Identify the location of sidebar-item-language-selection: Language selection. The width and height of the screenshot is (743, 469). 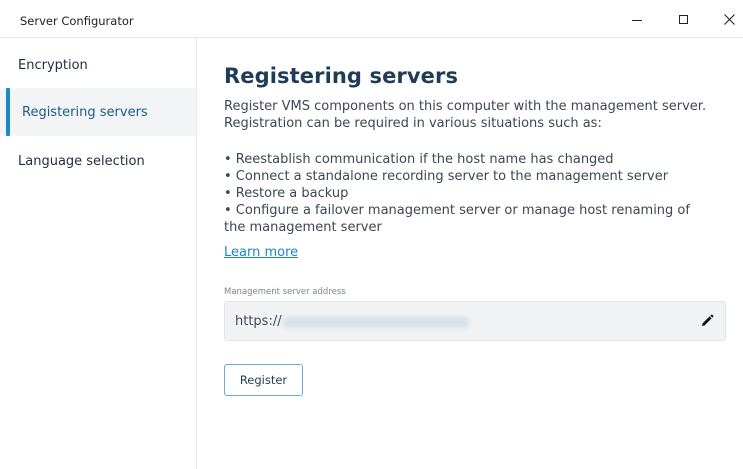
(98, 161).